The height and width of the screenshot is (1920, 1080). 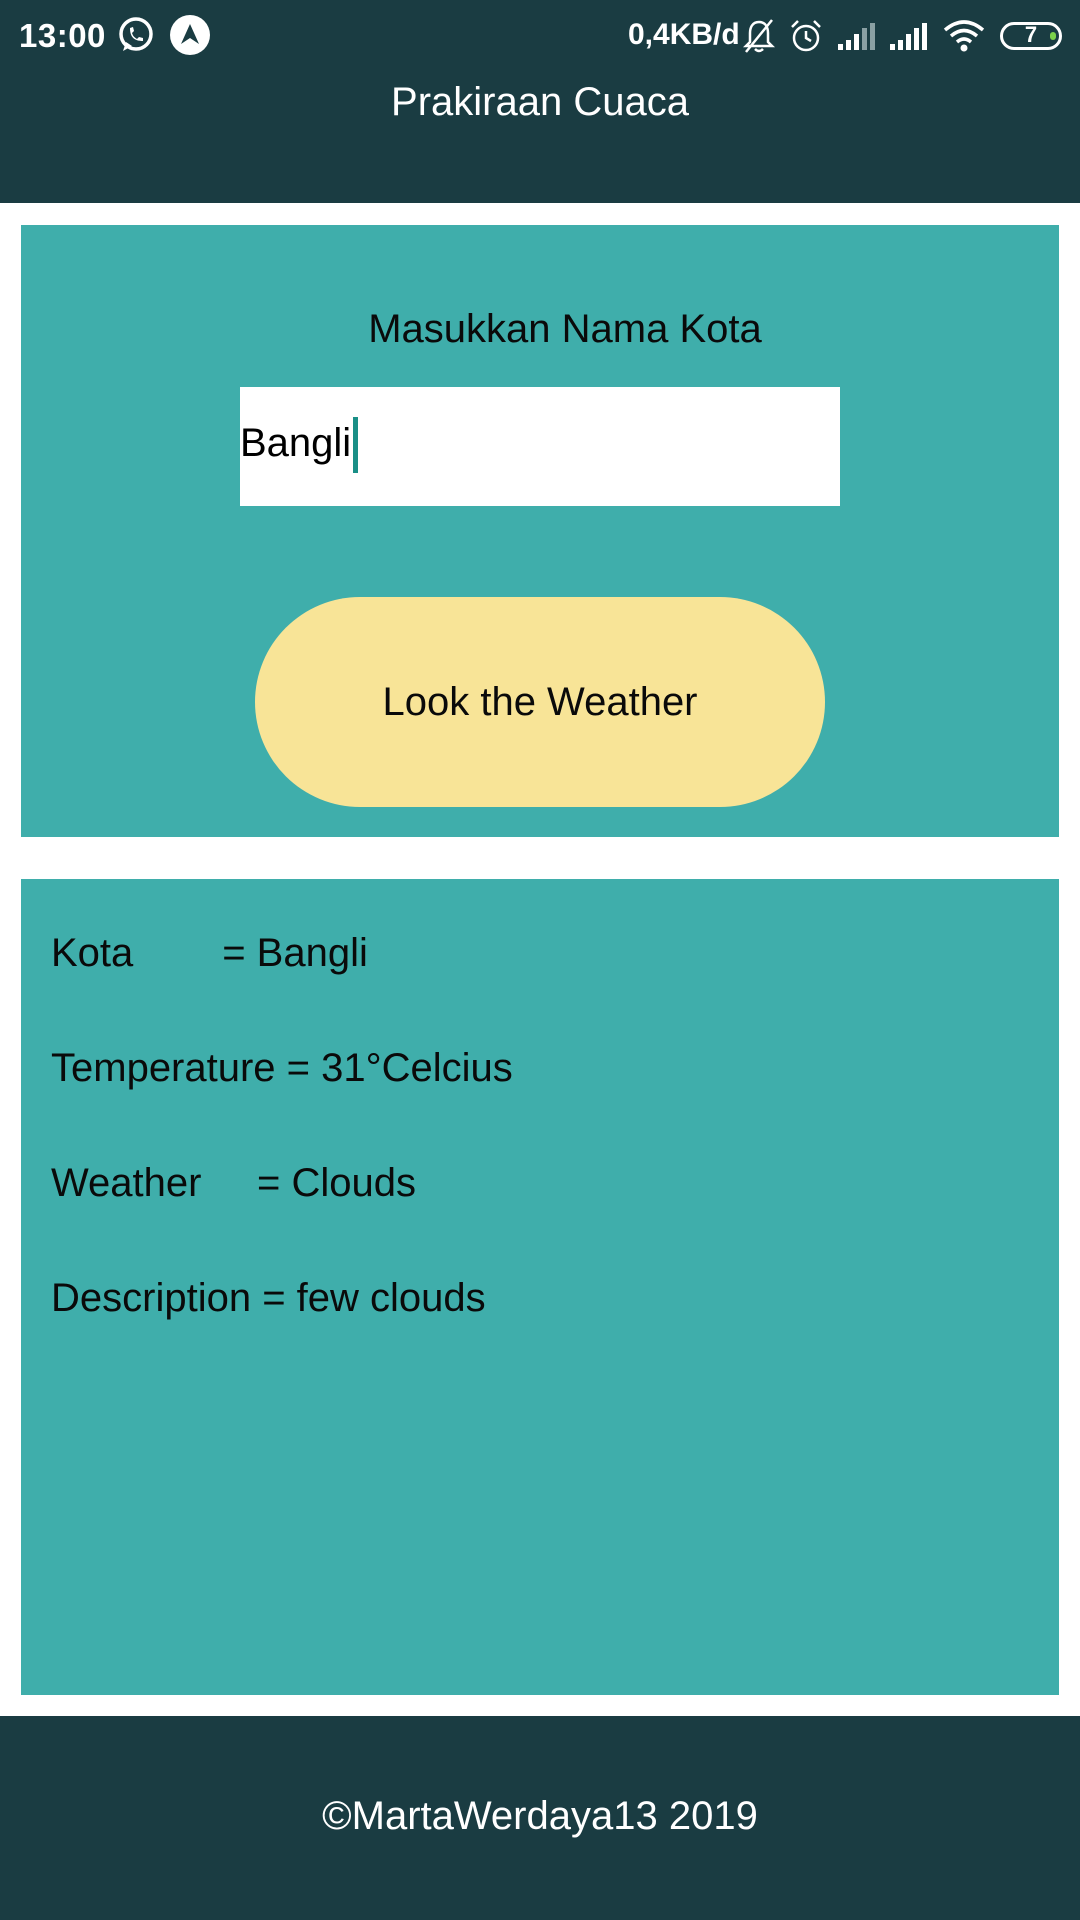 What do you see at coordinates (268, 1298) in the screenshot?
I see `result-description: Description = few clouds` at bounding box center [268, 1298].